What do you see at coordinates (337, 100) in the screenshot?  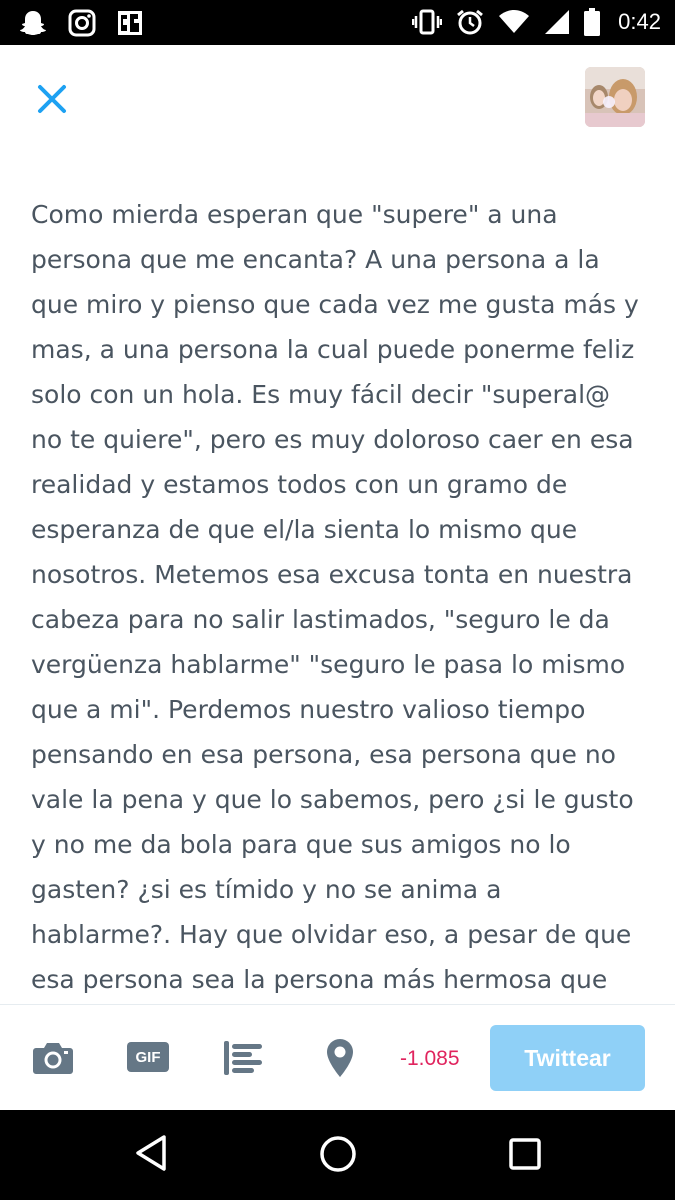 I see `compose-header` at bounding box center [337, 100].